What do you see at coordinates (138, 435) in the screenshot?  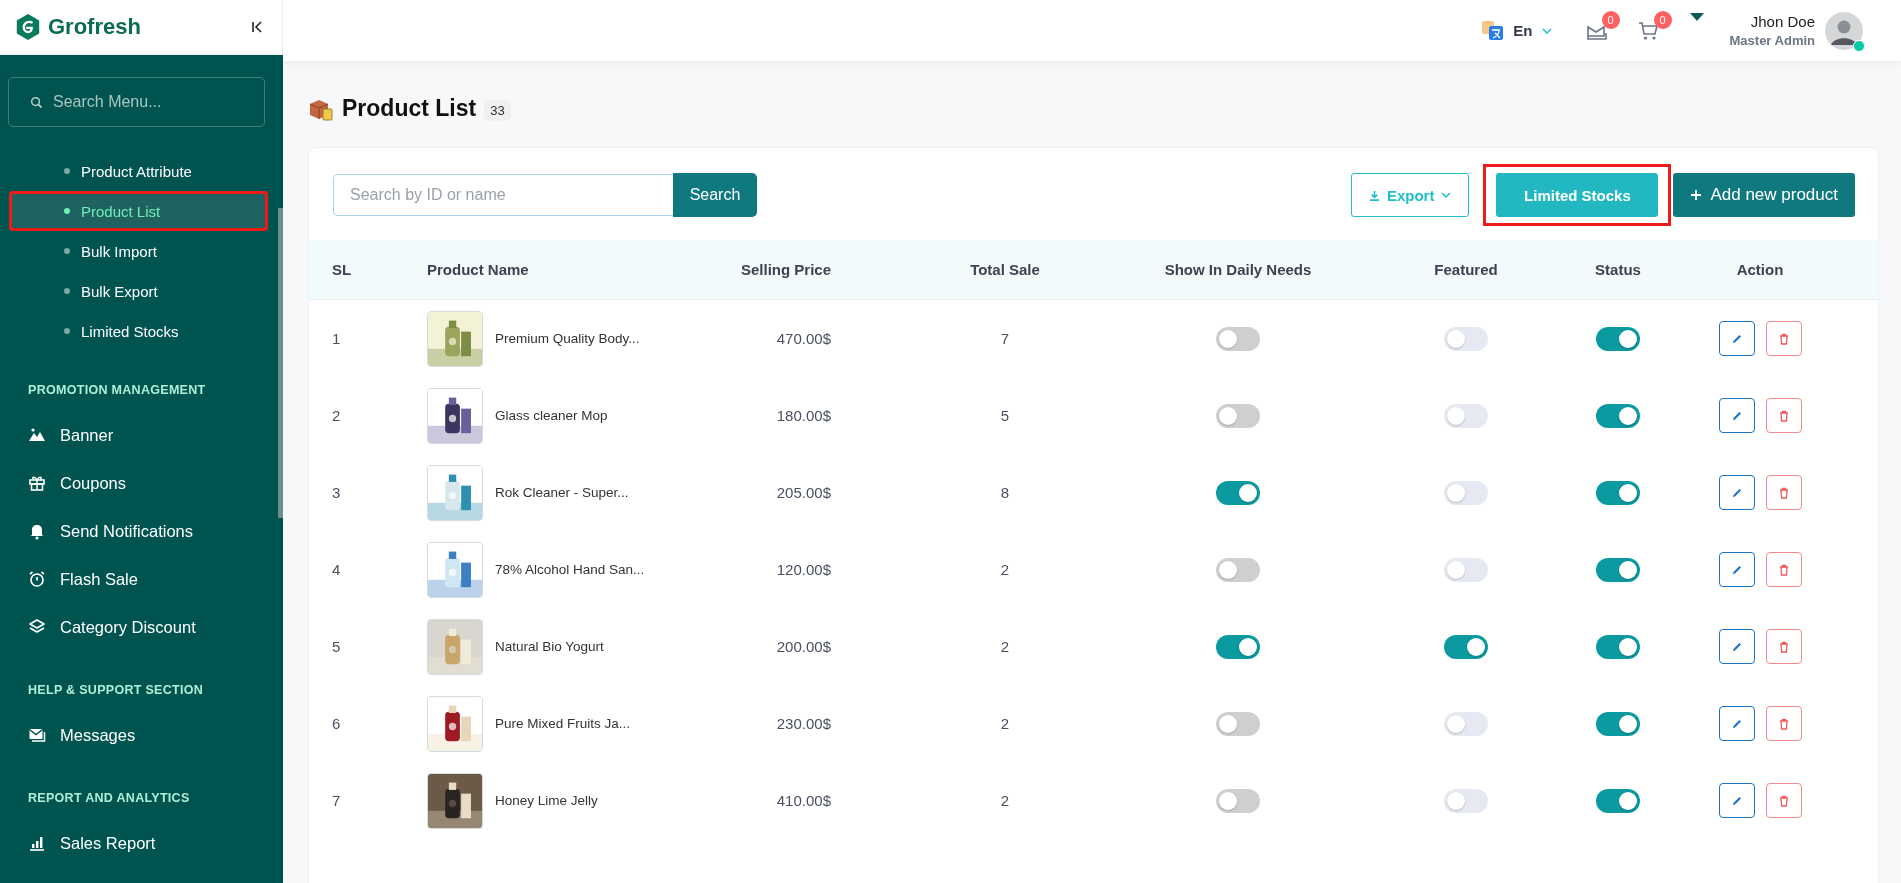 I see `sidebar-item: Banner` at bounding box center [138, 435].